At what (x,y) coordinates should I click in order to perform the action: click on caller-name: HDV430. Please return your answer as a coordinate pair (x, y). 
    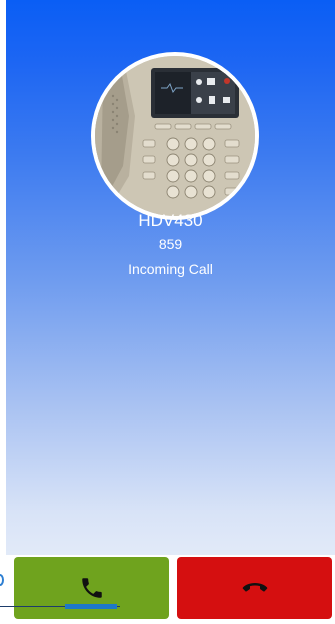
    Looking at the image, I should click on (170, 220).